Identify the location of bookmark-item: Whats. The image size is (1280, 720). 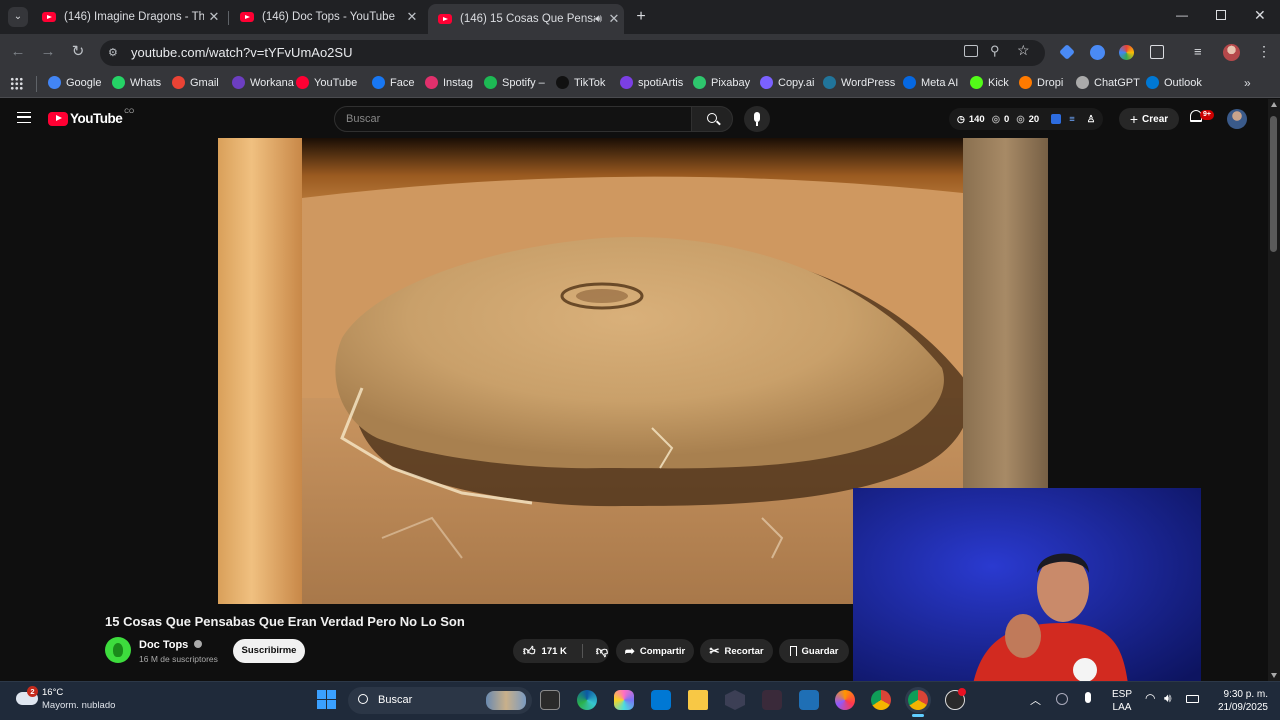
(136, 82).